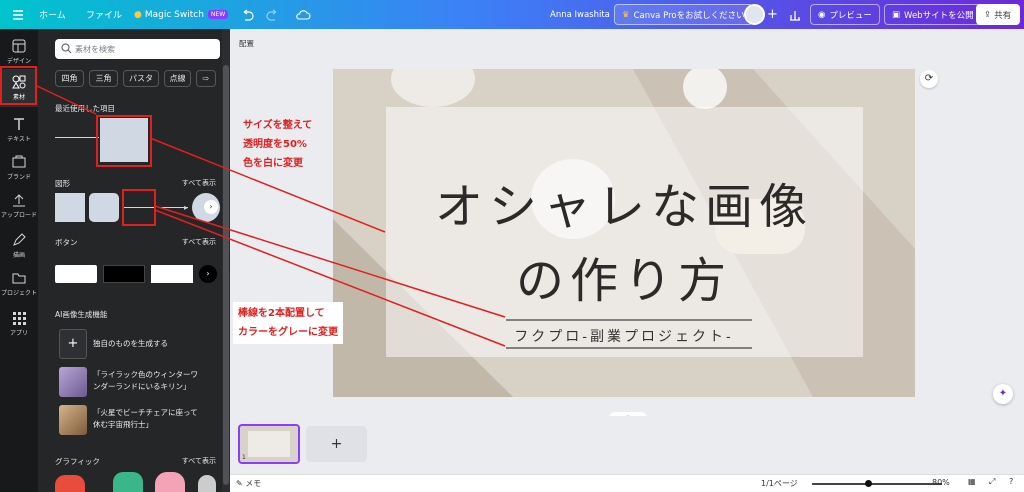 This screenshot has width=1024, height=492. What do you see at coordinates (624, 336) in the screenshot?
I see `subtitle: フクプロ-副業プロジェクト-` at bounding box center [624, 336].